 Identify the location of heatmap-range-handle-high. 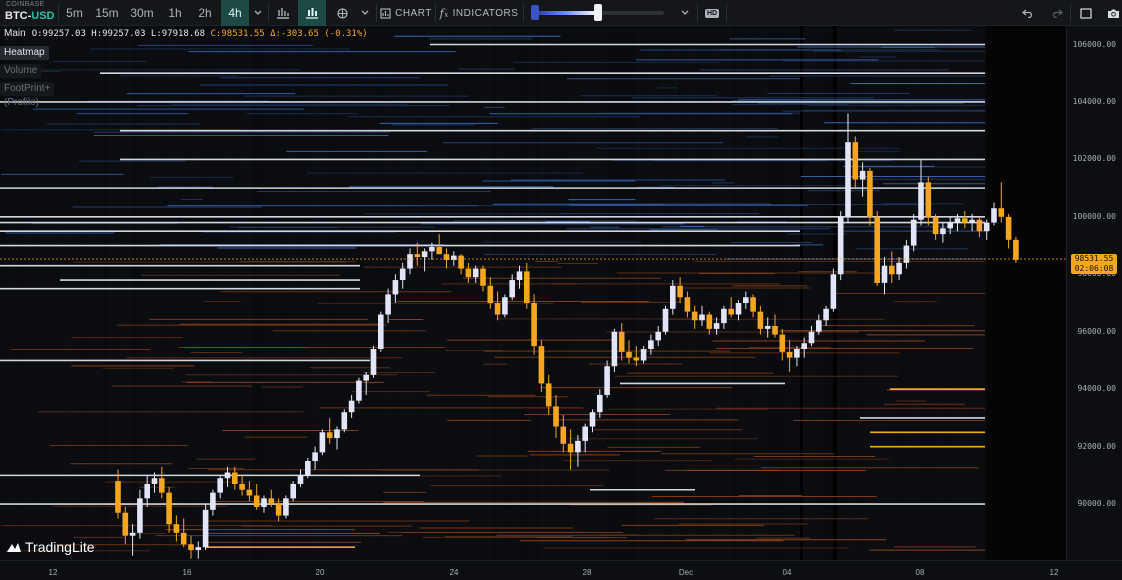
(598, 12).